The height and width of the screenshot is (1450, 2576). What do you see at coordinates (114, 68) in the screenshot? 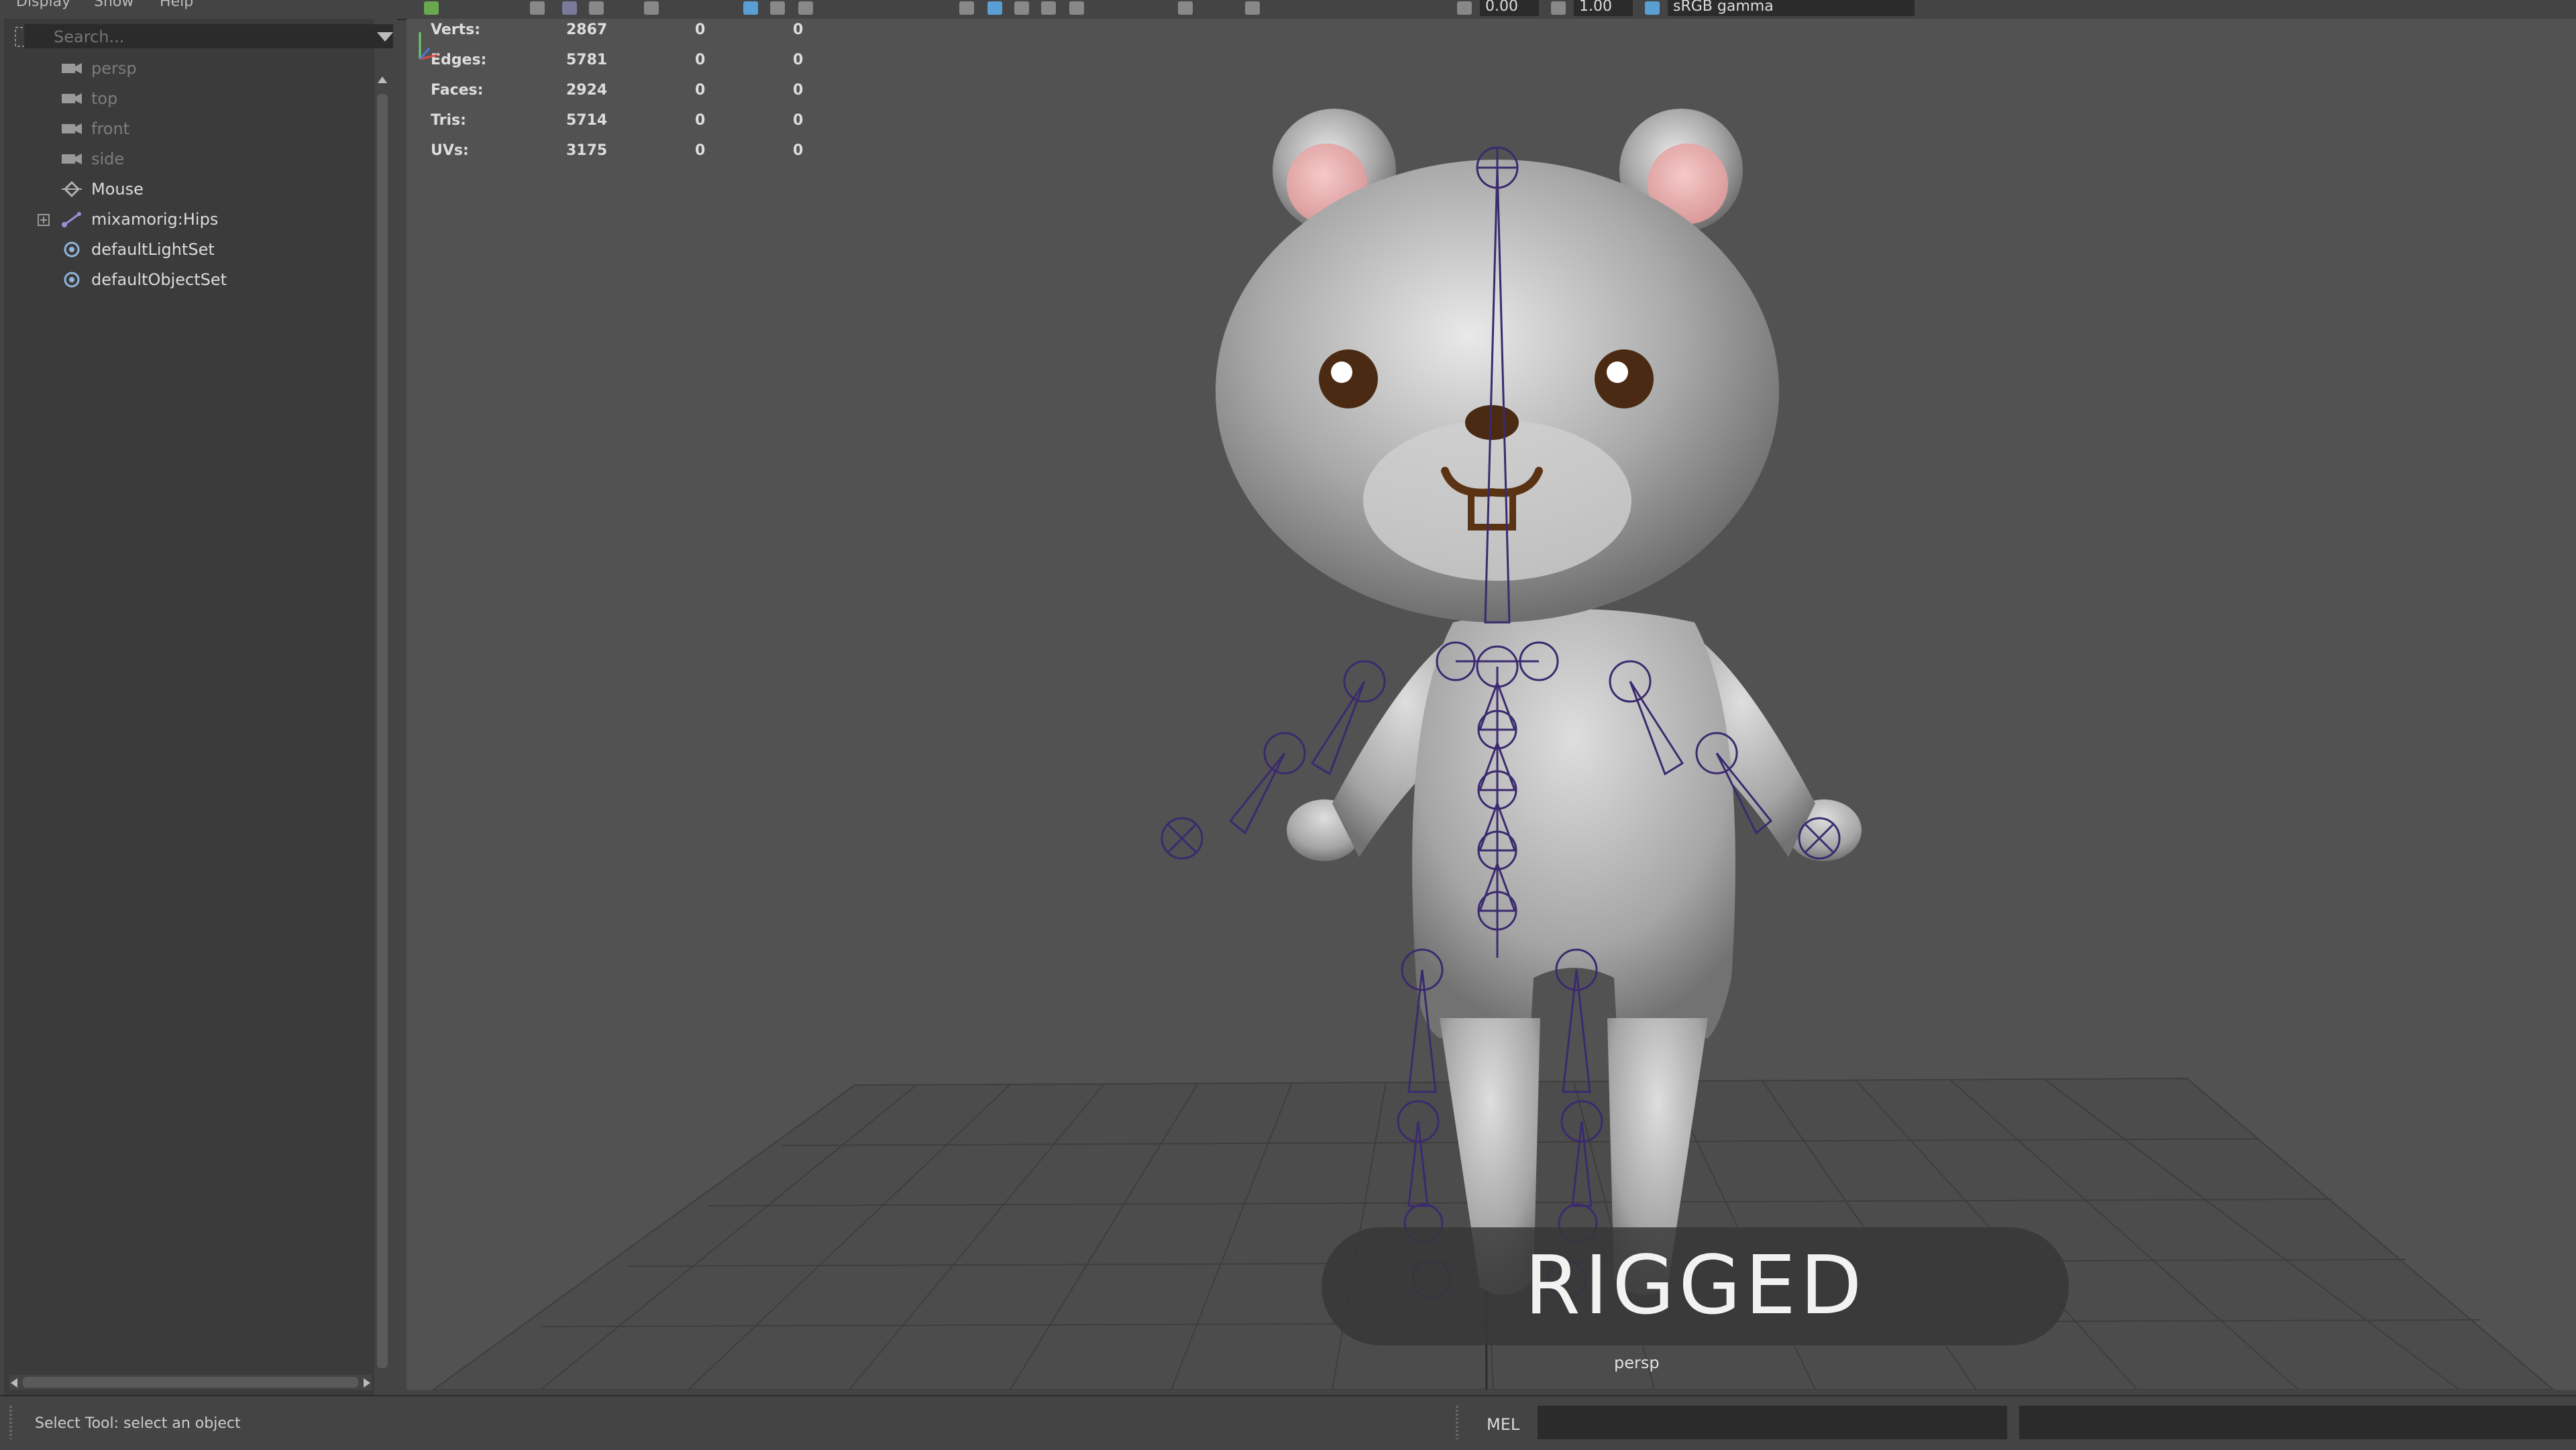
I see `outliner-item-label: persp` at bounding box center [114, 68].